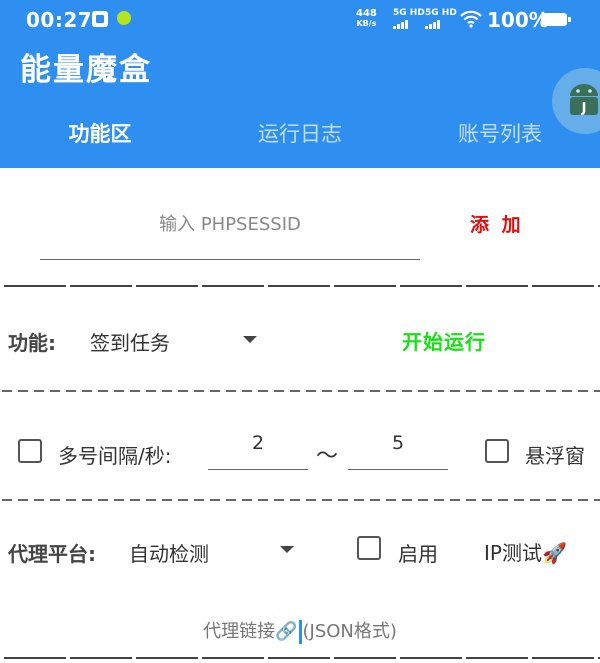  Describe the element at coordinates (300, 20) in the screenshot. I see `status-bar: 00:27 448 KB/s 5G HD 5G HD 100%` at that location.